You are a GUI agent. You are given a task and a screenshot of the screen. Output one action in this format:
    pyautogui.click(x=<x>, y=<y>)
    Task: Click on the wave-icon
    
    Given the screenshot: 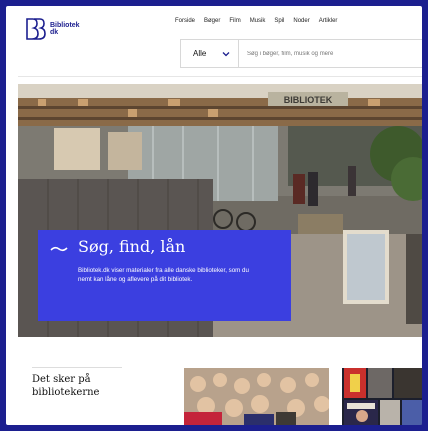 What is the action you would take?
    pyautogui.click(x=59, y=249)
    